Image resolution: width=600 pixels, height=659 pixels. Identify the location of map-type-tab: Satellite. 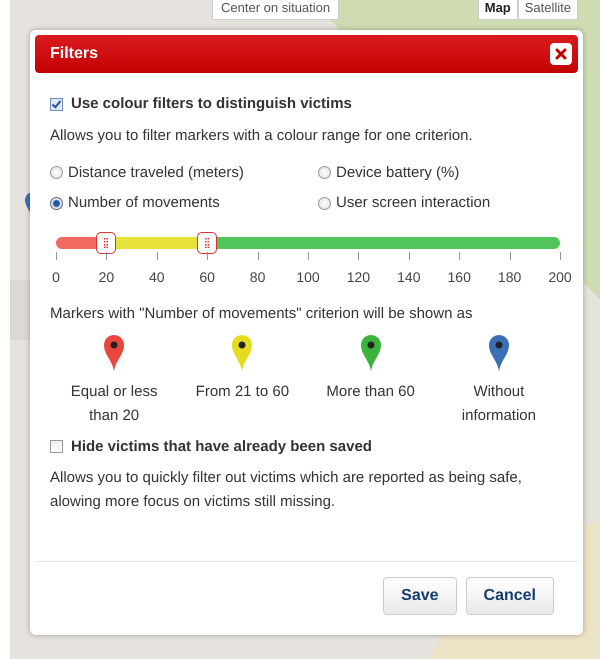
(548, 10).